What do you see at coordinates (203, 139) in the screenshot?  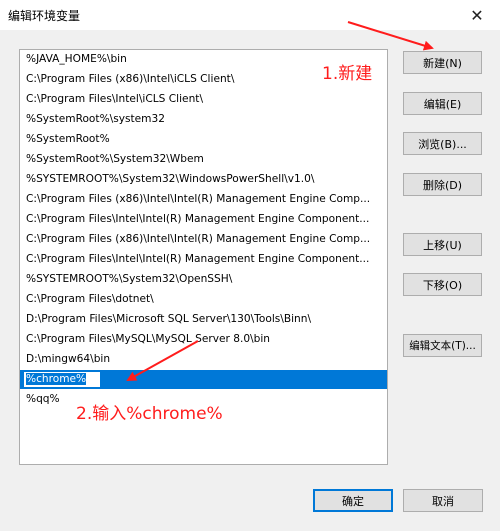 I see `list-item: %SystemRoot%` at bounding box center [203, 139].